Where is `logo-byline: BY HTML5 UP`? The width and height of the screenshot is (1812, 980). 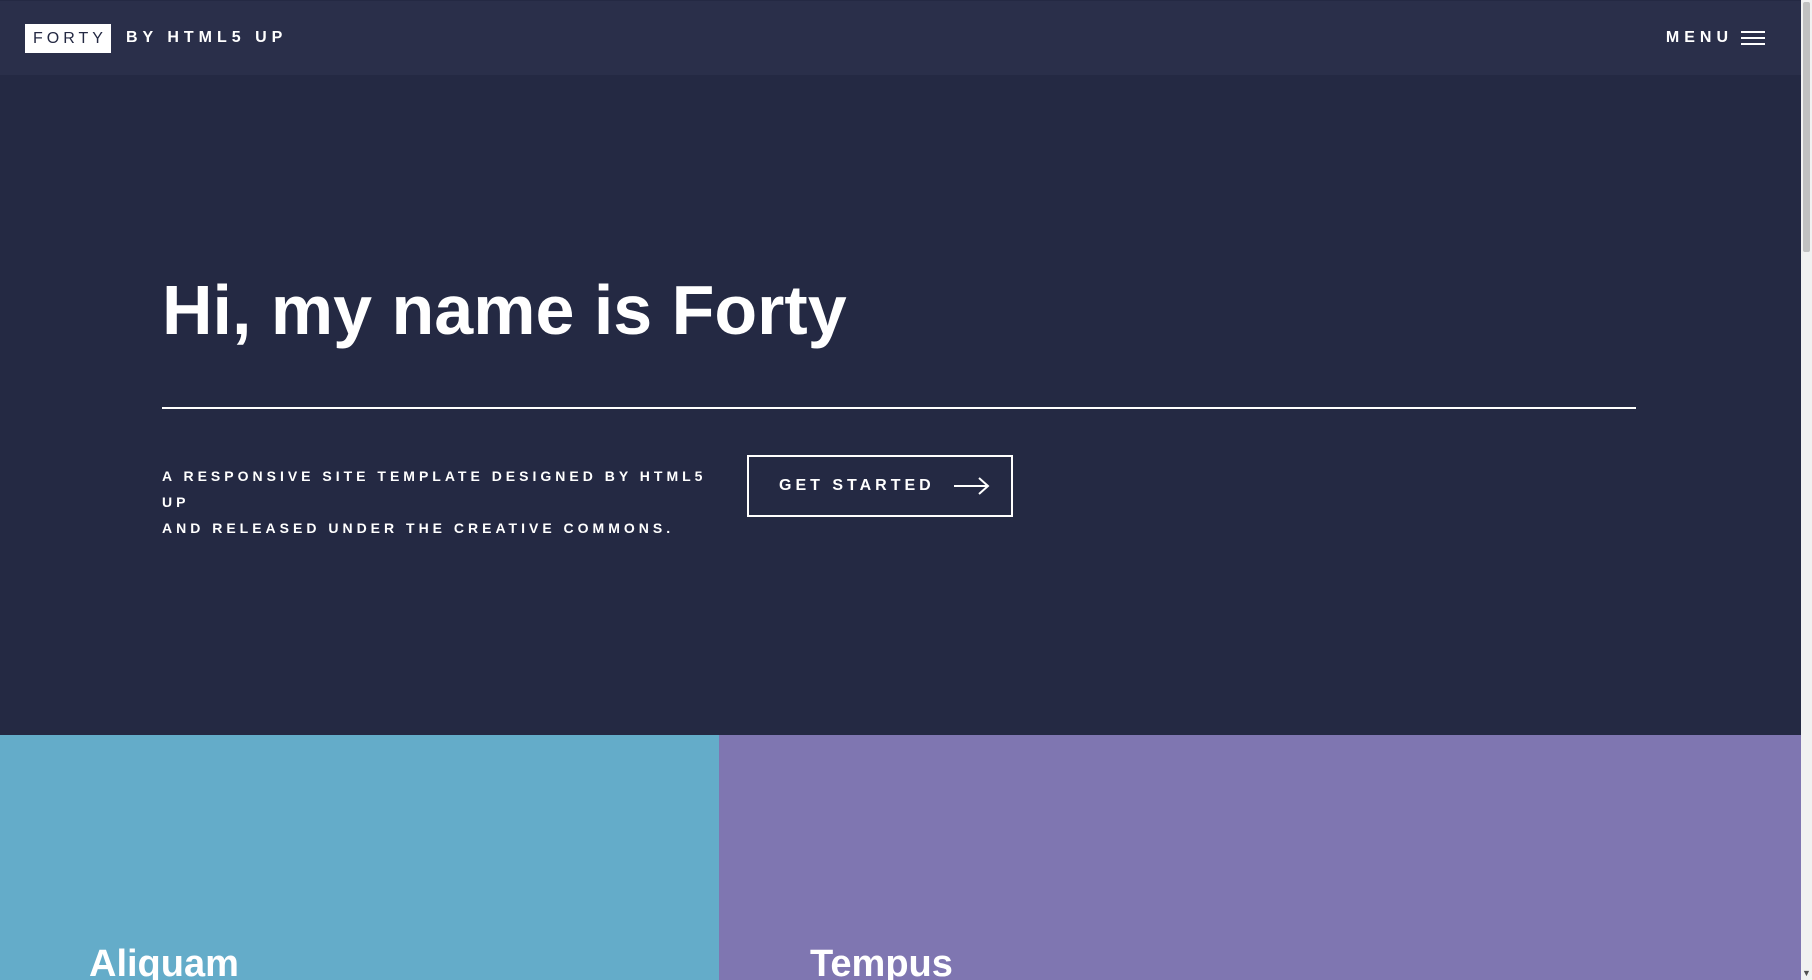 logo-byline: BY HTML5 UP is located at coordinates (206, 37).